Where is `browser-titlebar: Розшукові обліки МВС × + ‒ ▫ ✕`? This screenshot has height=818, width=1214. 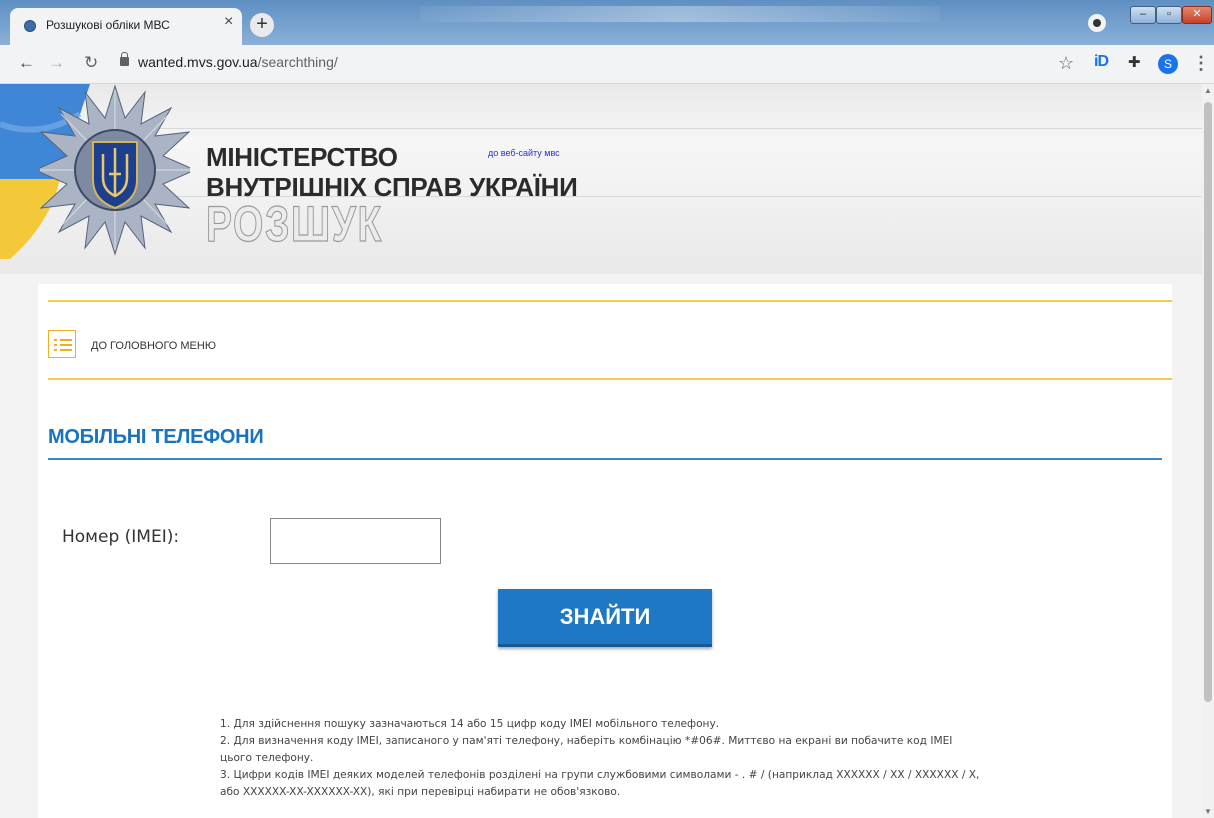 browser-titlebar: Розшукові обліки МВС × + ‒ ▫ ✕ is located at coordinates (607, 22).